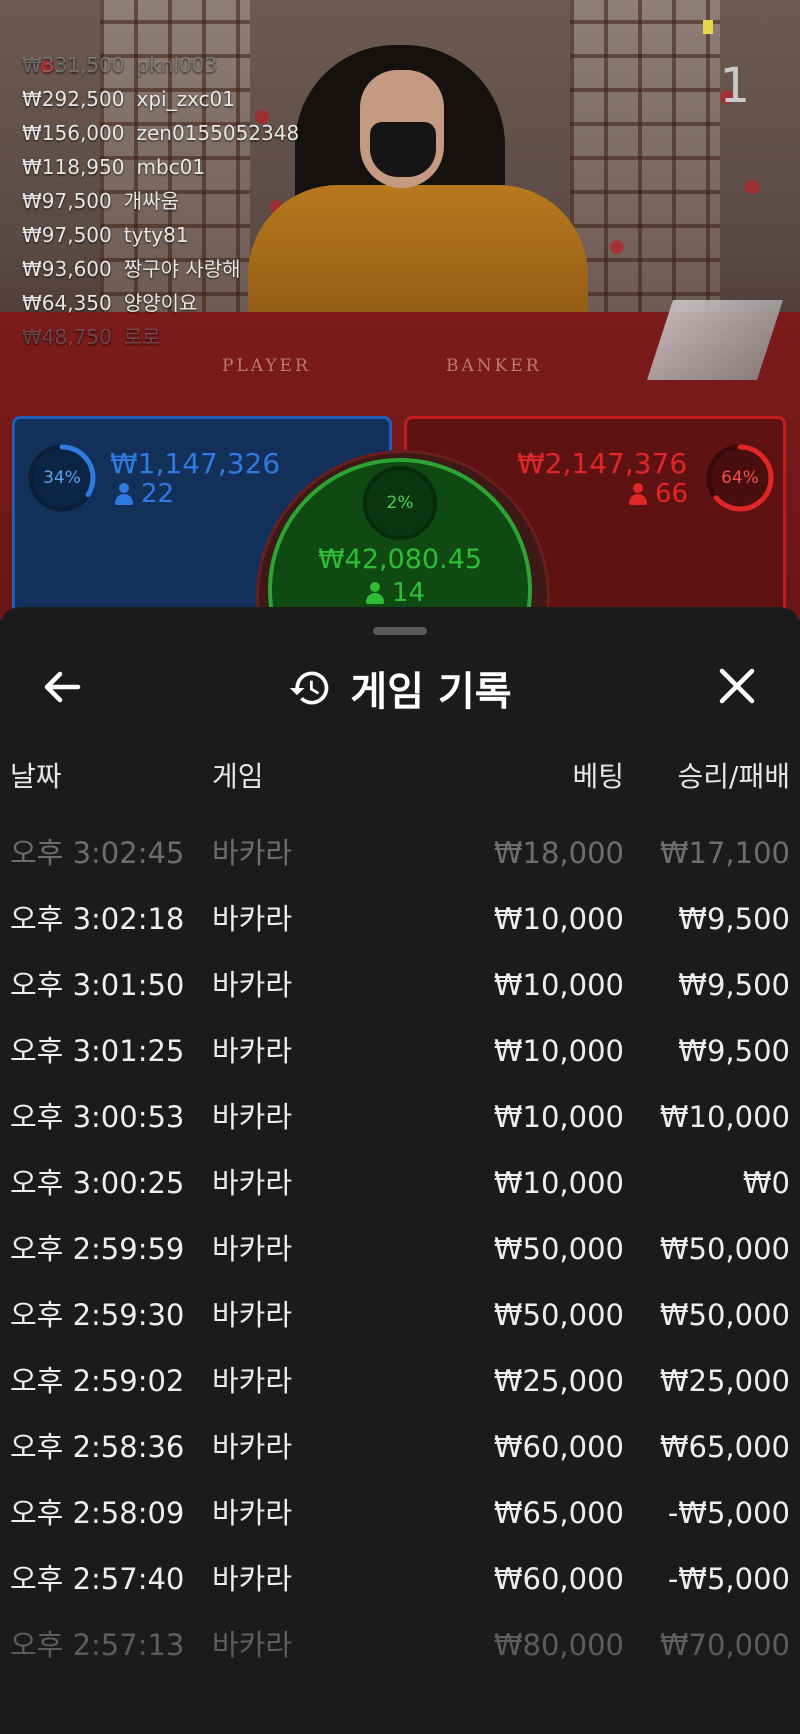 This screenshot has height=1734, width=800. I want to click on history-row: 오후 2:57:40 바카라 ₩60,000 -₩5,000, so click(400, 1594).